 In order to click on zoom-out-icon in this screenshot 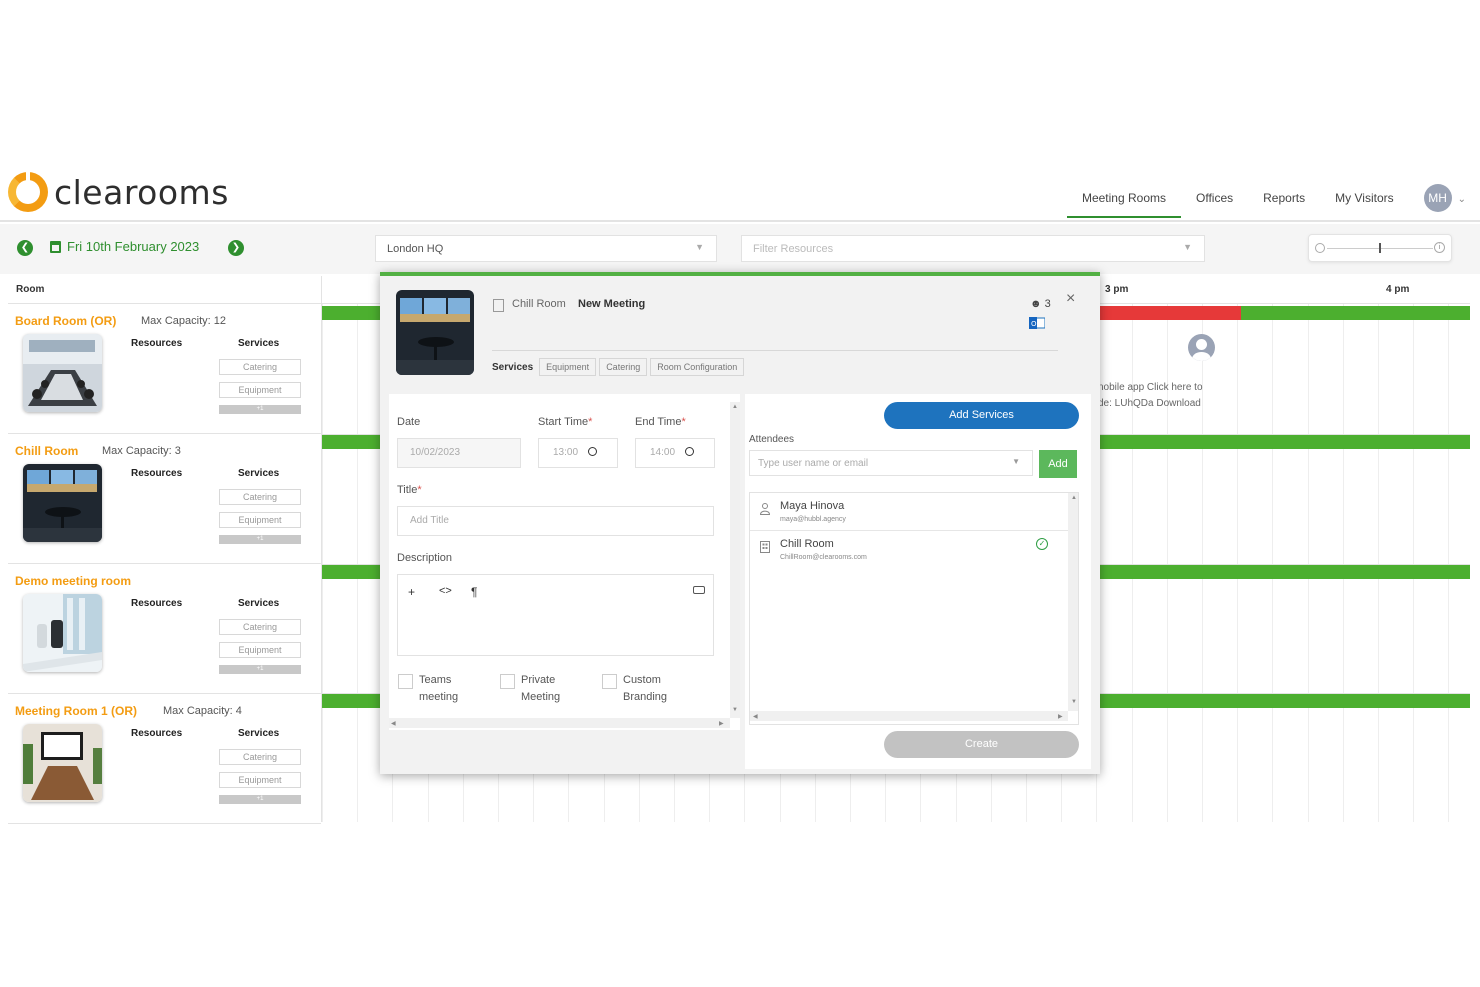, I will do `click(1320, 248)`.